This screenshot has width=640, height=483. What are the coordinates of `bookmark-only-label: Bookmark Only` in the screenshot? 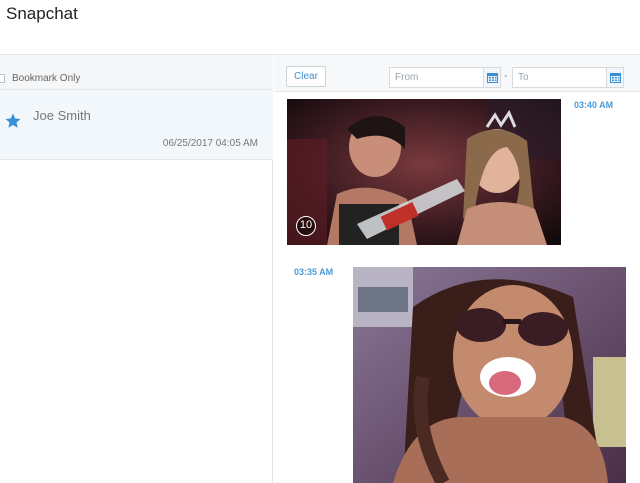 It's located at (46, 78).